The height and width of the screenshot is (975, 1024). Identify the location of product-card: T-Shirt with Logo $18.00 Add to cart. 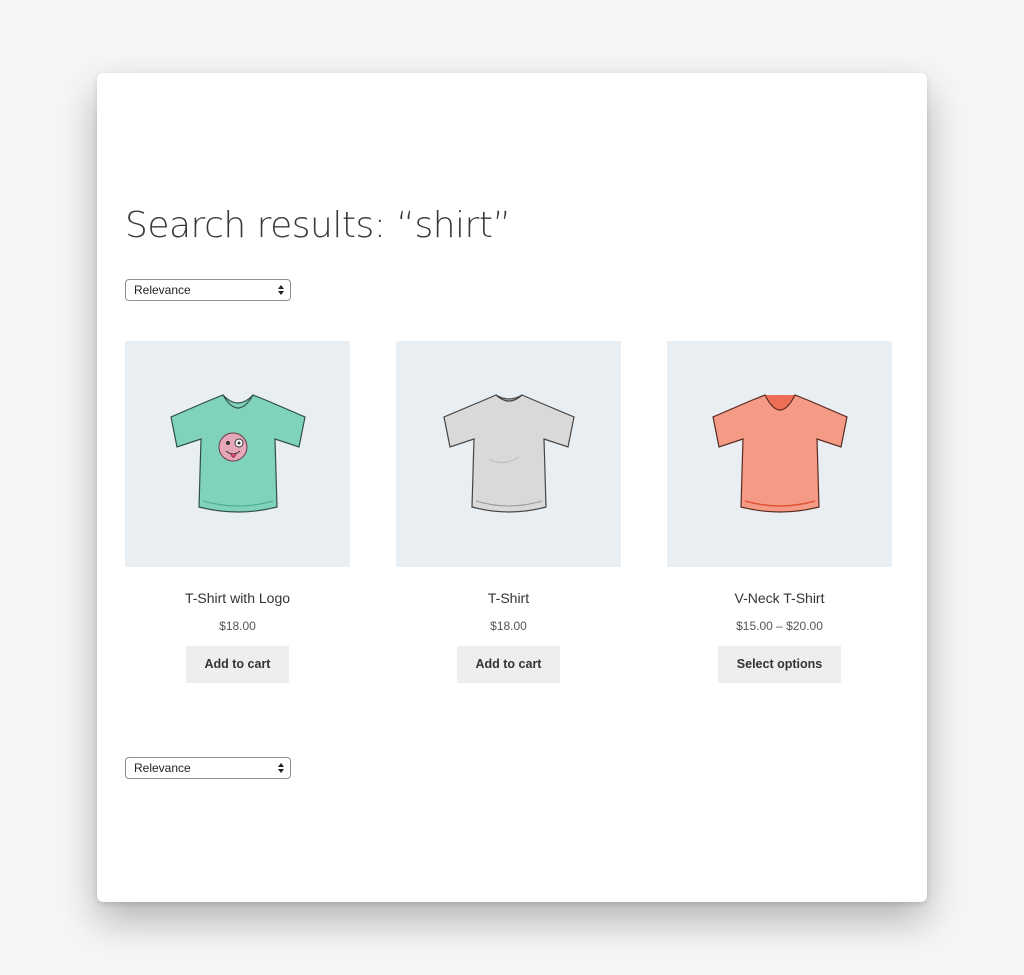
(237, 512).